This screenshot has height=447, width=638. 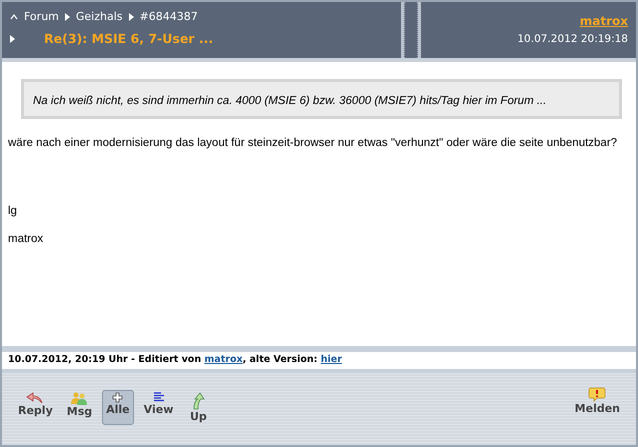 I want to click on expand-icon, so click(x=12, y=38).